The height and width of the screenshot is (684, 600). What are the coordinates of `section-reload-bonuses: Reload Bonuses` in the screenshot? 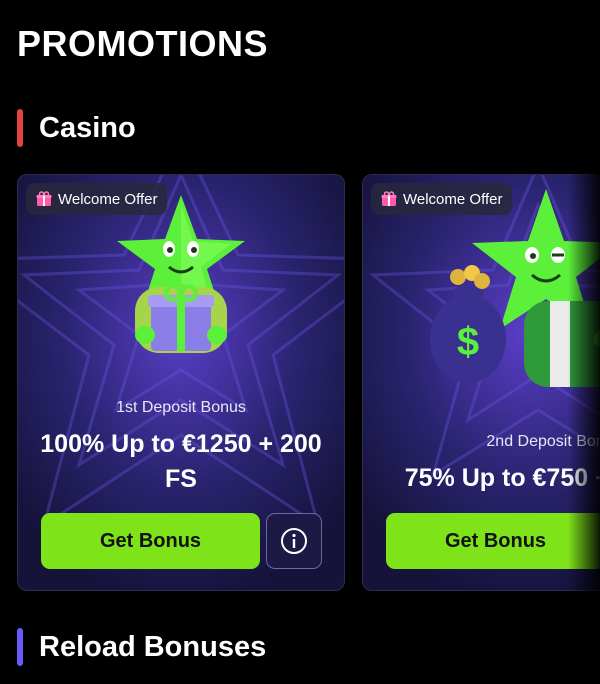 It's located at (141, 647).